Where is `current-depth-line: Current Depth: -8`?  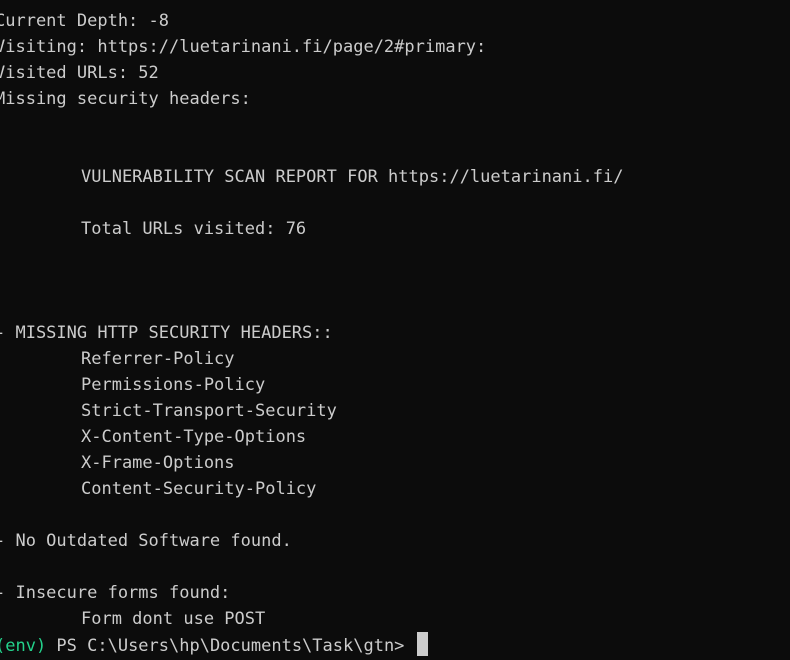 current-depth-line: Current Depth: -8 is located at coordinates (84, 21).